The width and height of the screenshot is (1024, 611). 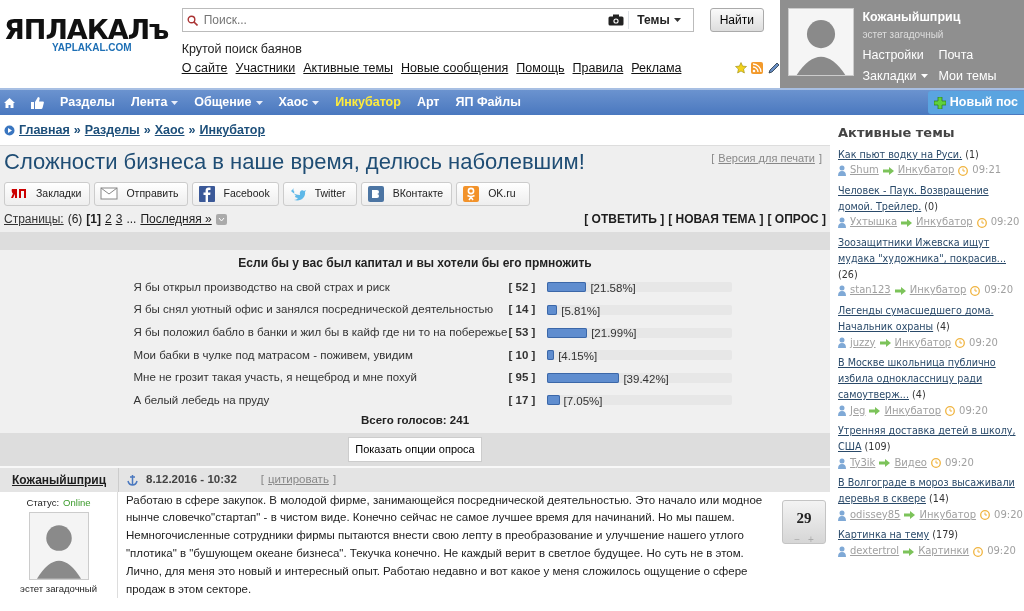 What do you see at coordinates (757, 68) in the screenshot?
I see `rss-icon` at bounding box center [757, 68].